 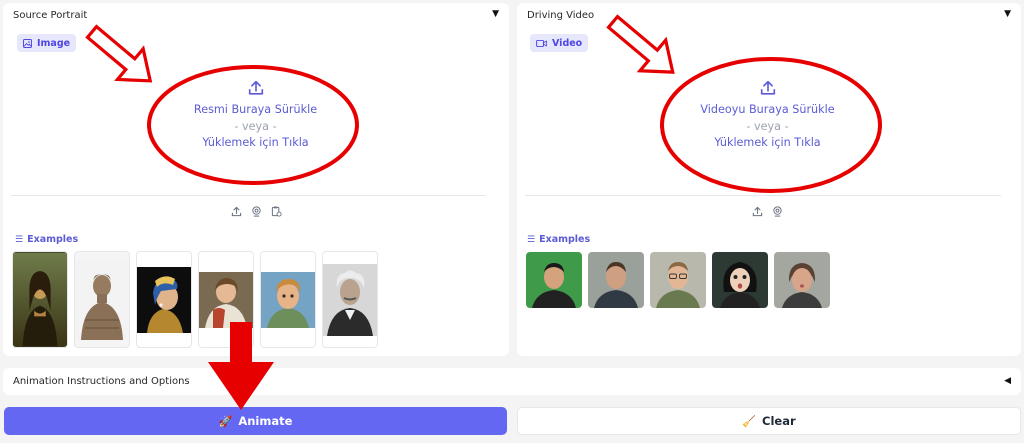 I want to click on video-icon, so click(x=541, y=43).